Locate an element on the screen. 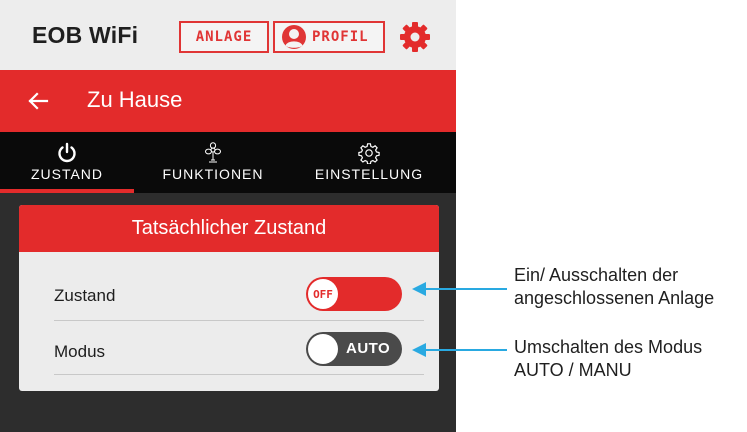 The width and height of the screenshot is (747, 432). zustand-toggle-knob: OFF is located at coordinates (323, 294).